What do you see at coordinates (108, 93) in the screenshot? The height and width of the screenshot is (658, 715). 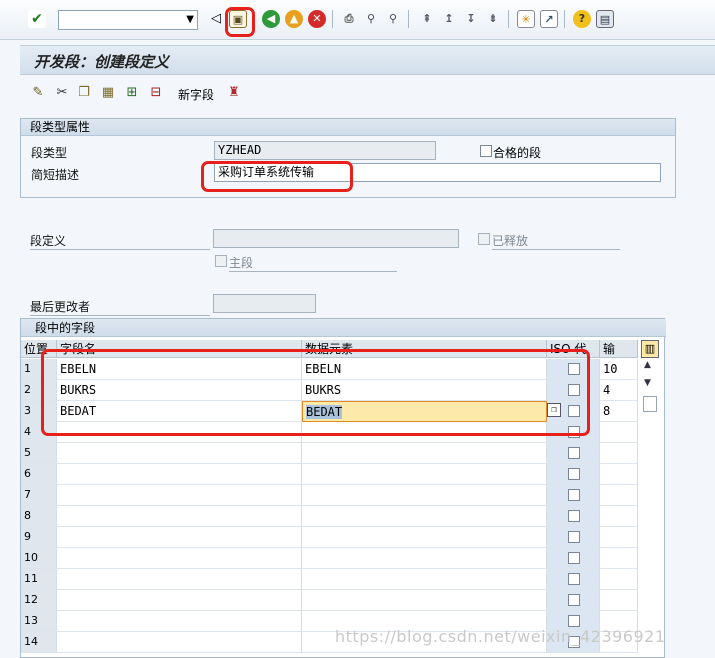 I see `paste-icon: ▦` at bounding box center [108, 93].